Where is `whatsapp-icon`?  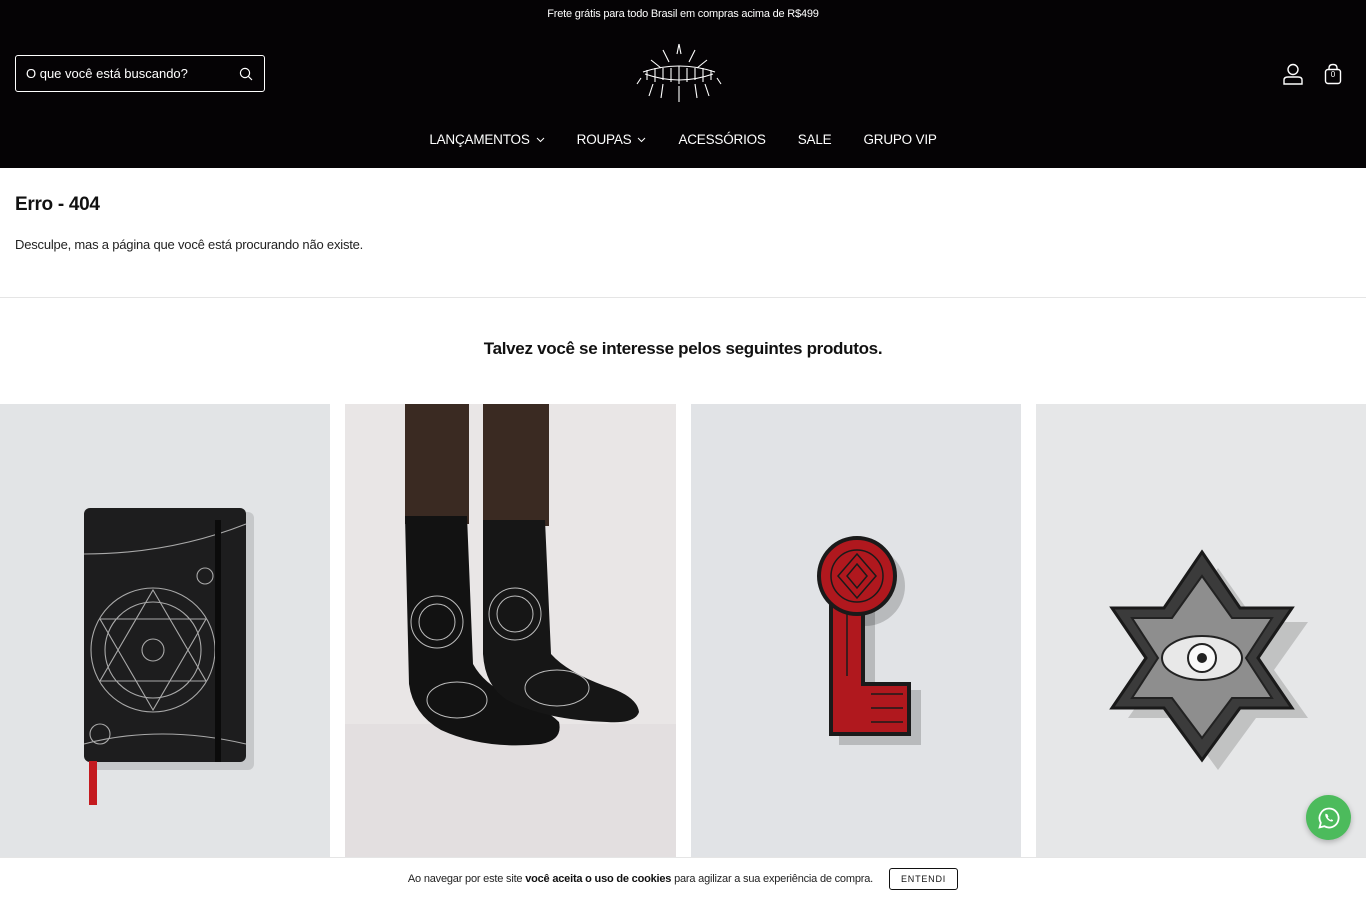
whatsapp-icon is located at coordinates (1328, 818).